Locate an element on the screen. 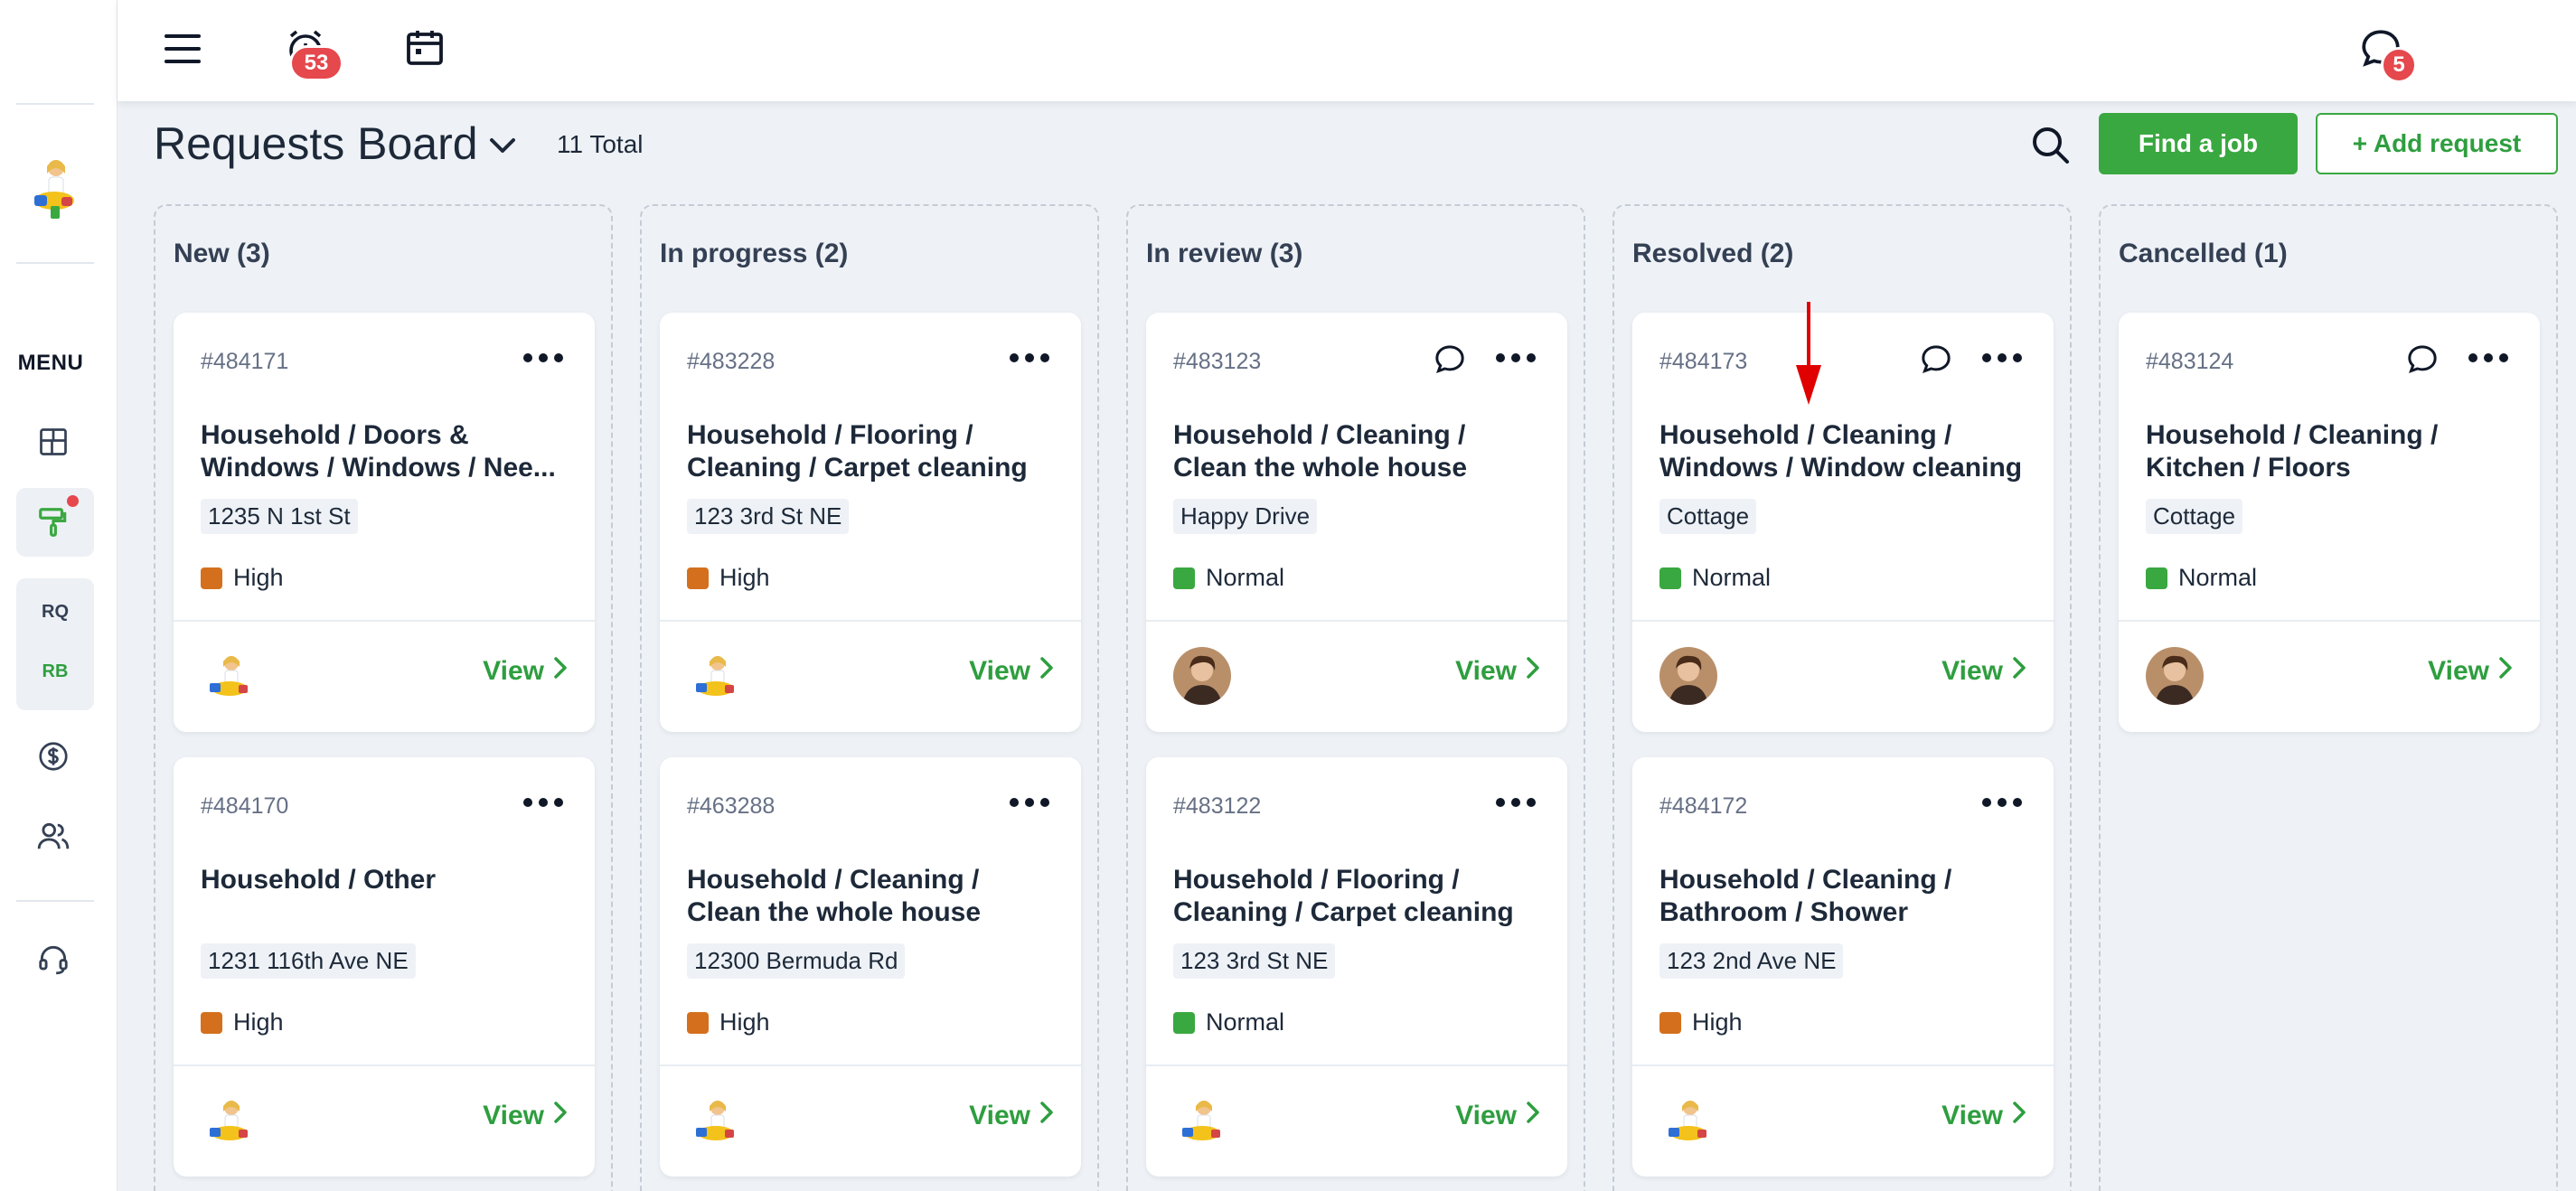  request-id: #483122 is located at coordinates (1217, 806).